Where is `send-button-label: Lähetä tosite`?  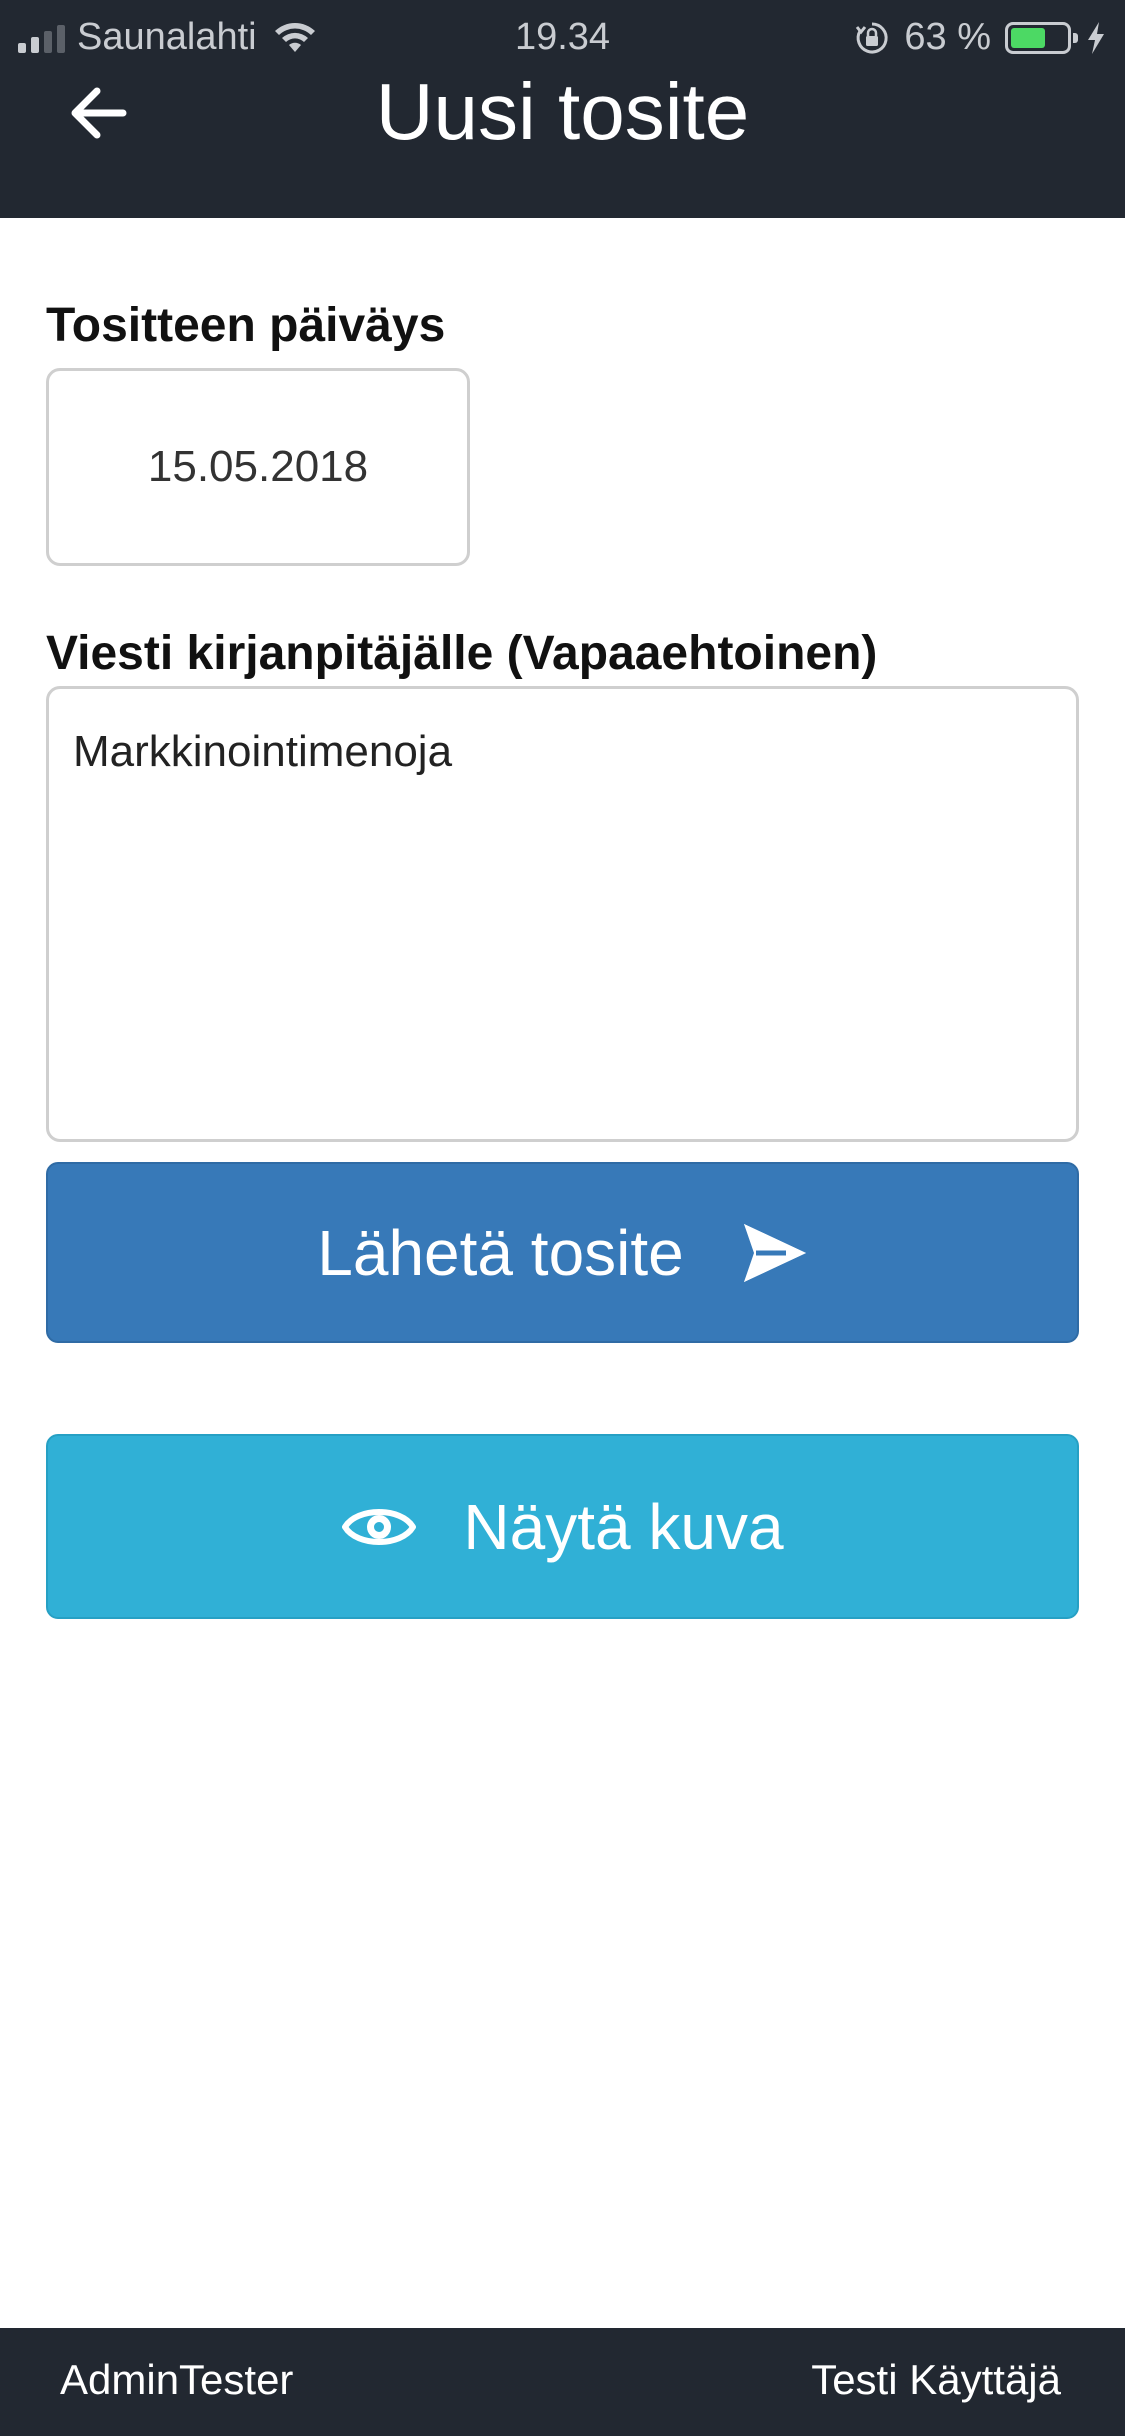 send-button-label: Lähetä tosite is located at coordinates (500, 1252).